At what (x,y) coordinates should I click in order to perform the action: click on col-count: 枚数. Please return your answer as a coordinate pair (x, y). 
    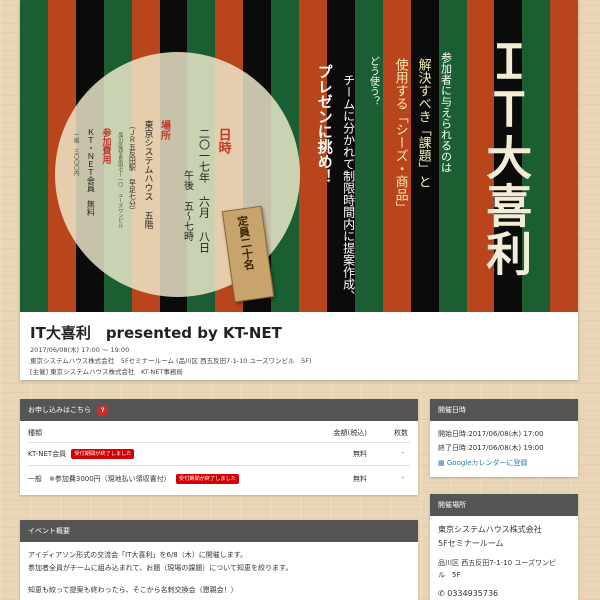
    Looking at the image, I should click on (401, 433).